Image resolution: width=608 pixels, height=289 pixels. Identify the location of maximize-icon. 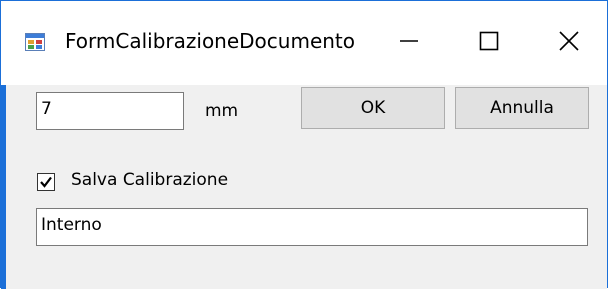
(489, 41).